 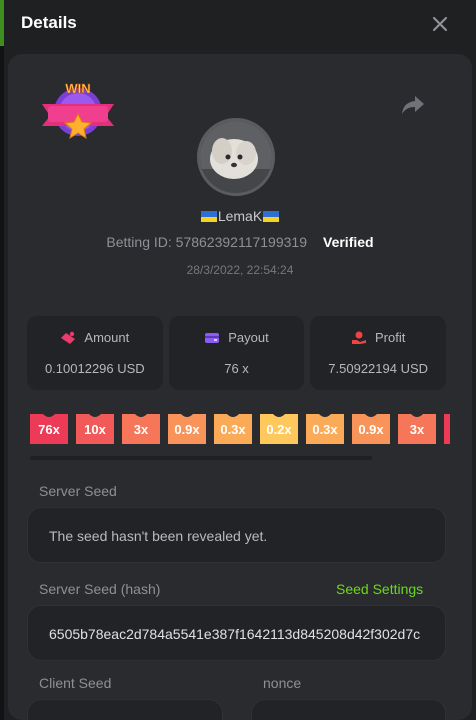 I want to click on win-badge: WIN, so click(x=78, y=110).